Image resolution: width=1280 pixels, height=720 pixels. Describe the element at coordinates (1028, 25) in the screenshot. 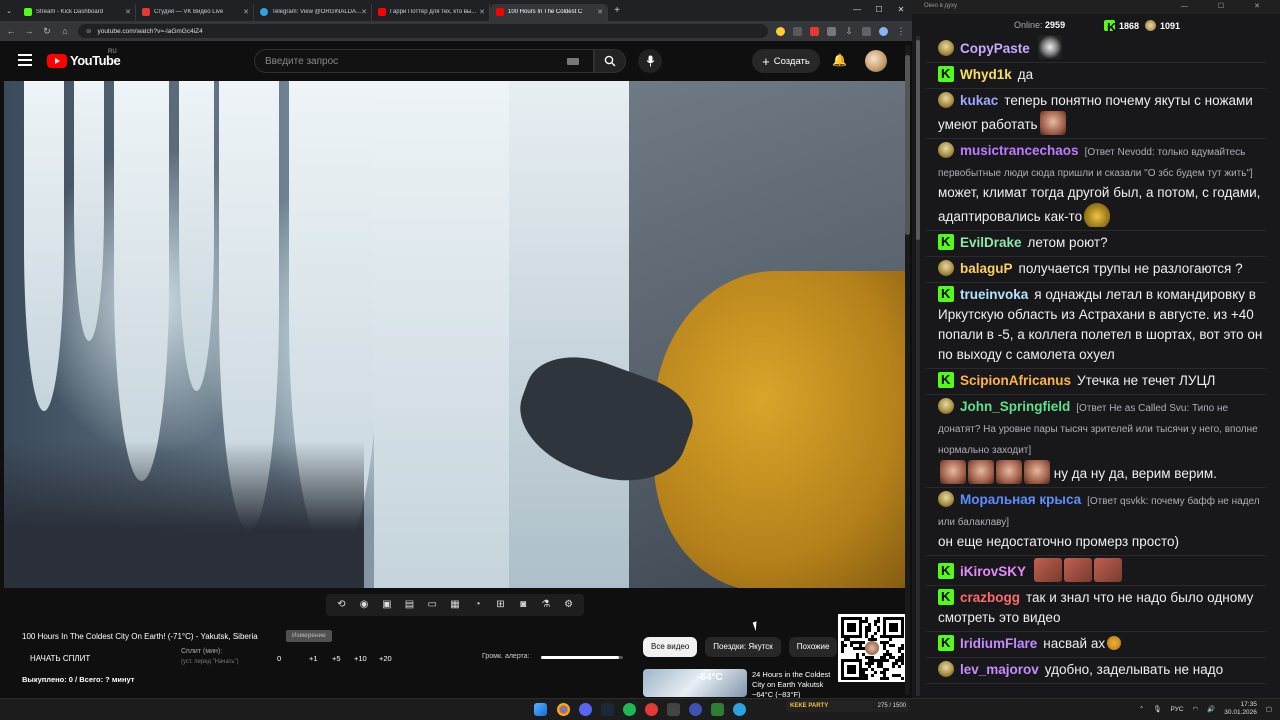

I see `online-label: Online:` at that location.